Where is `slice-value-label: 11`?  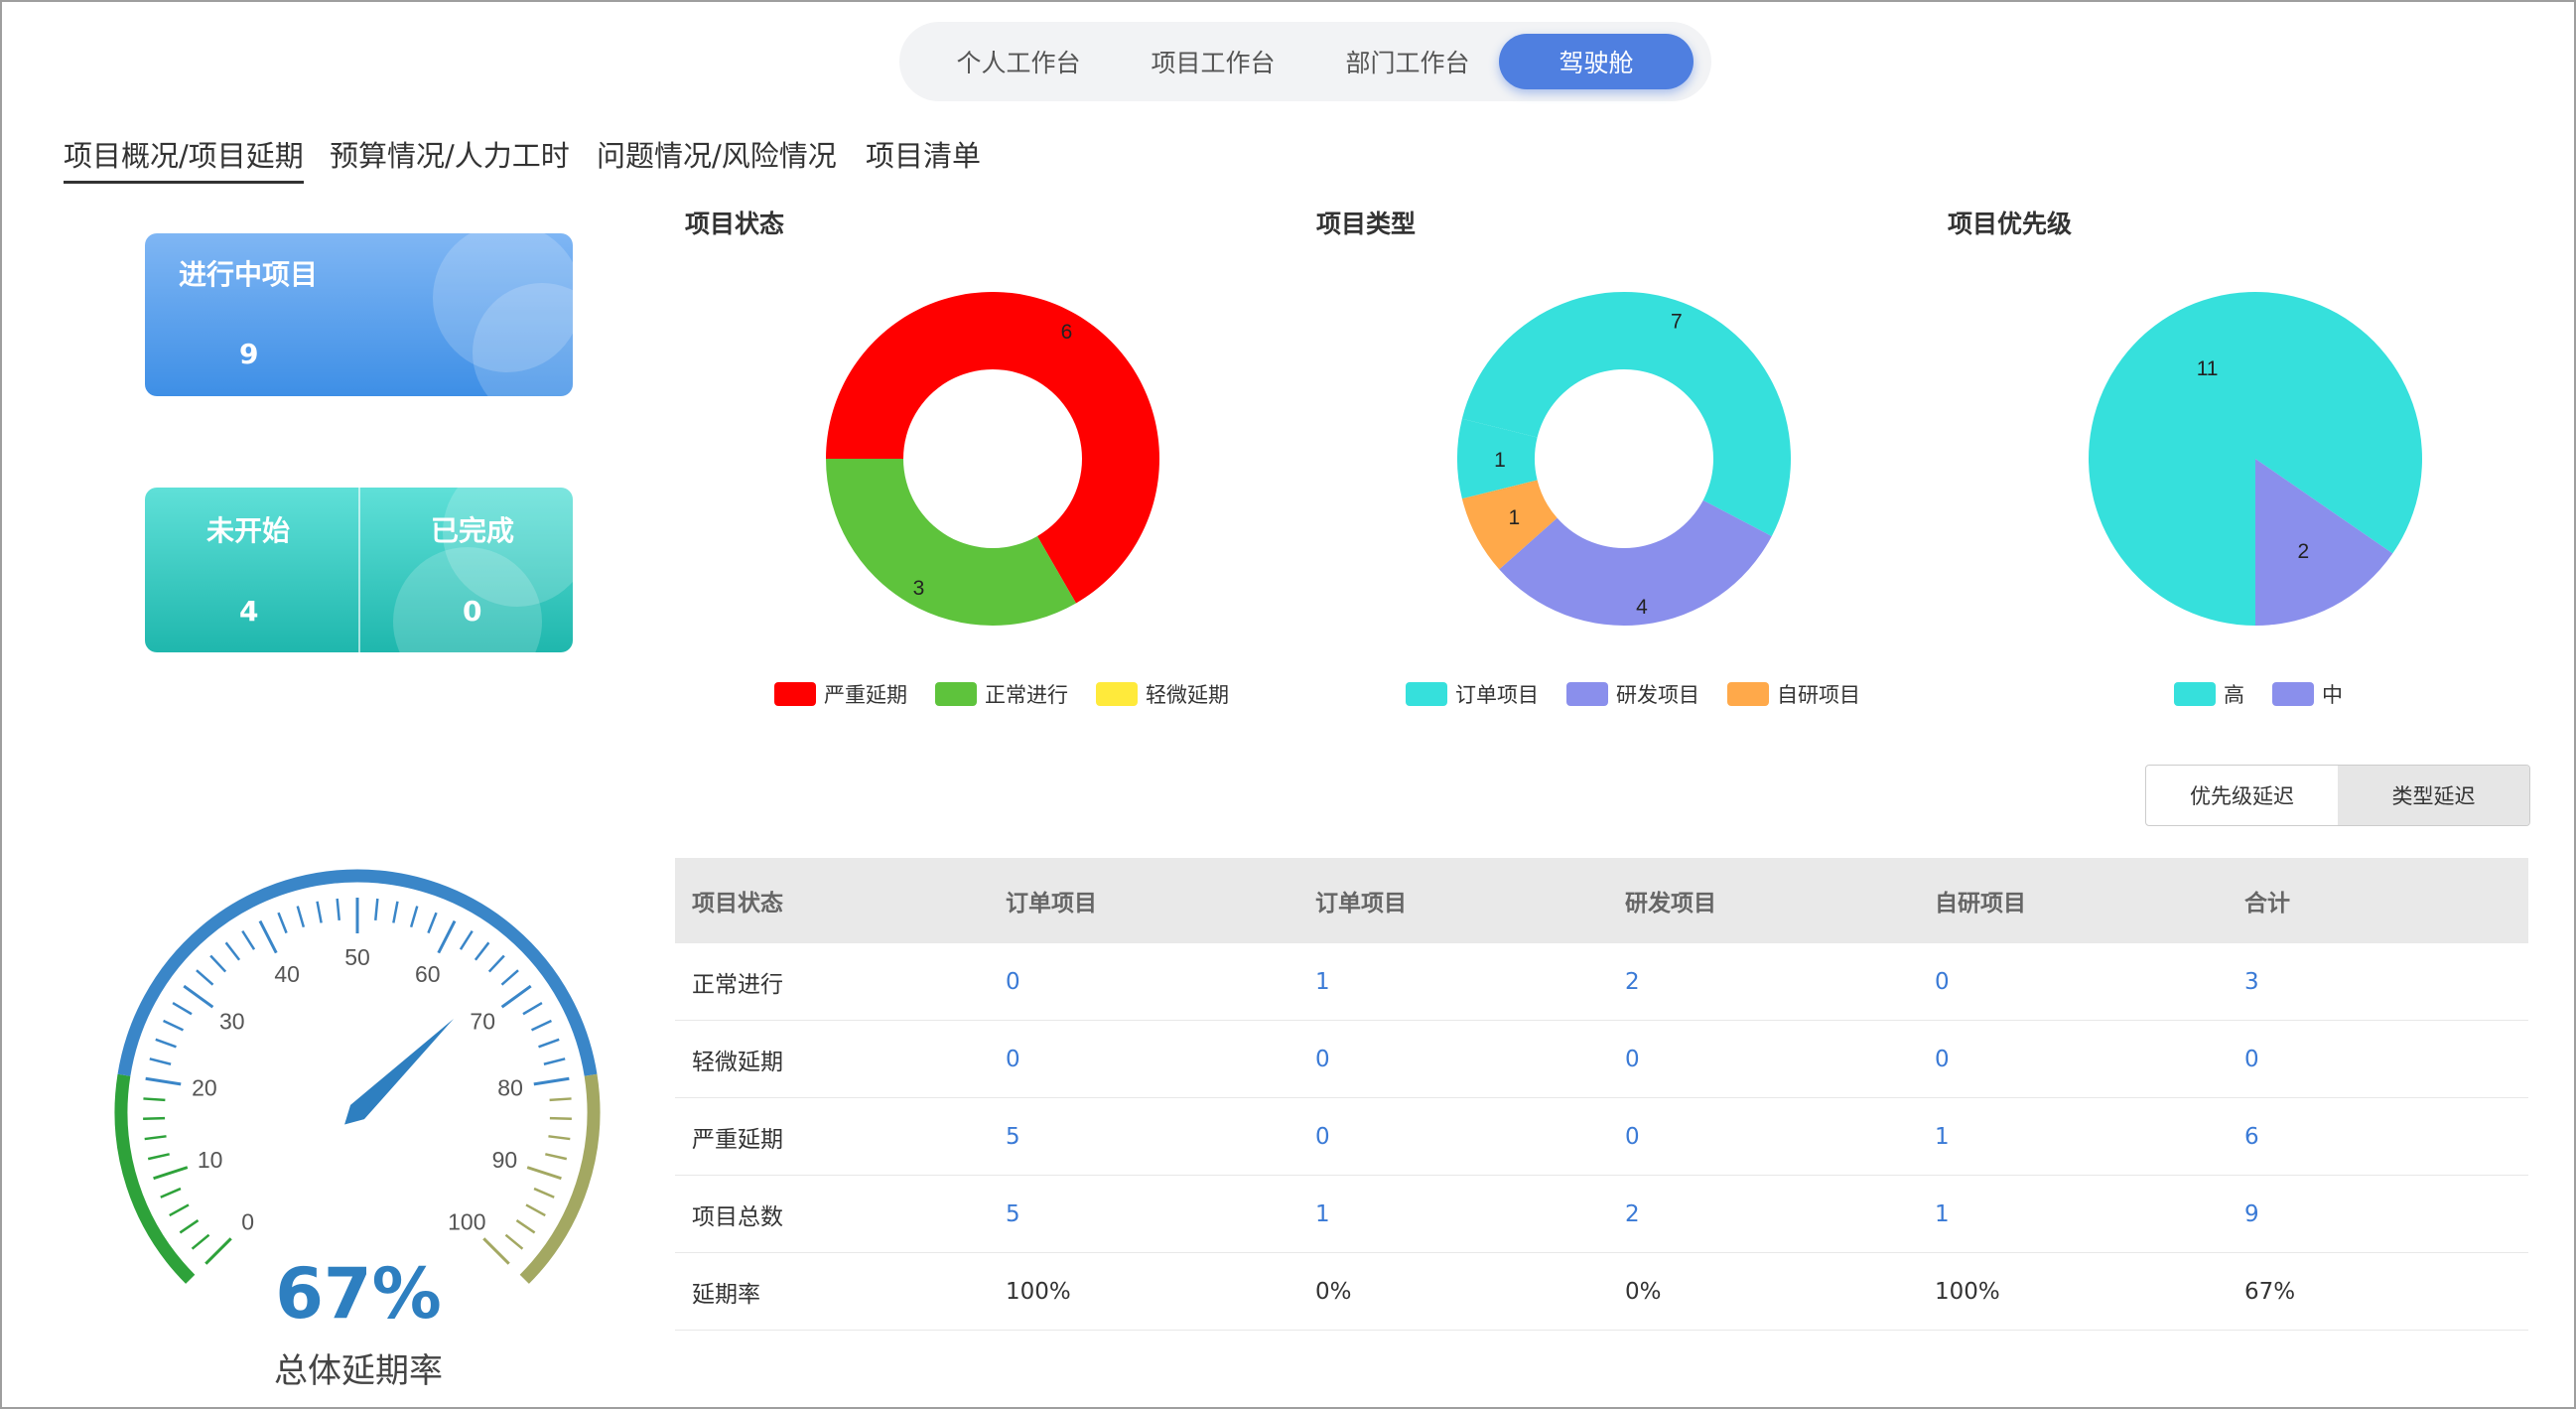 slice-value-label: 11 is located at coordinates (2208, 369).